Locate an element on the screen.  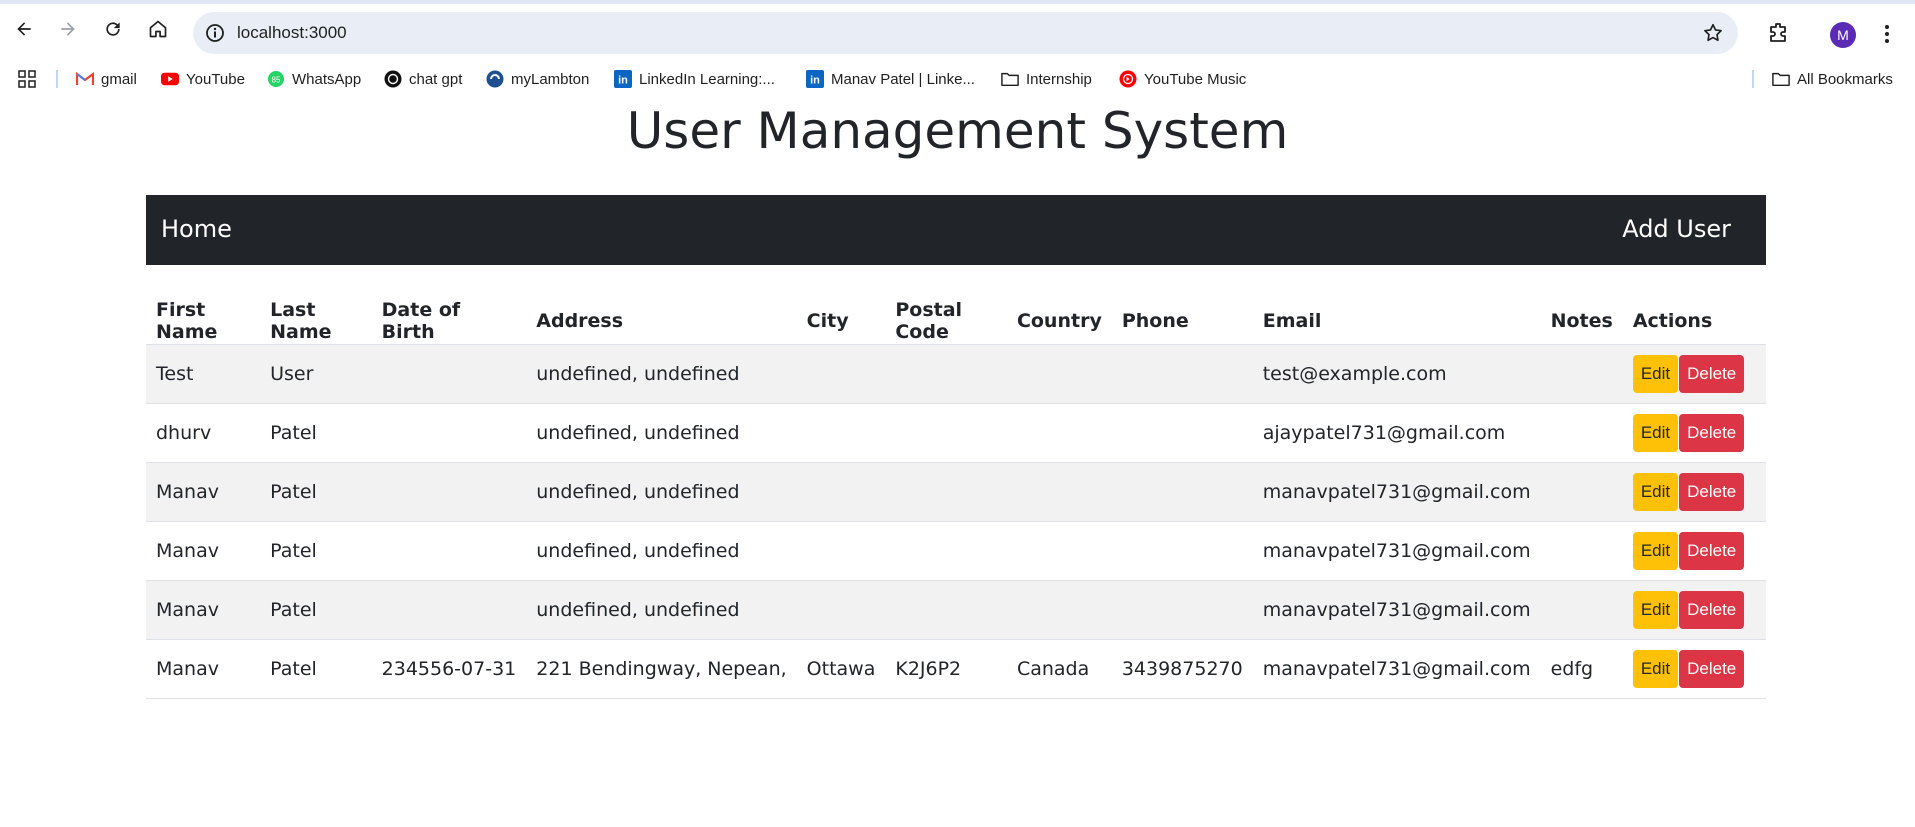
home-button is located at coordinates (158, 29).